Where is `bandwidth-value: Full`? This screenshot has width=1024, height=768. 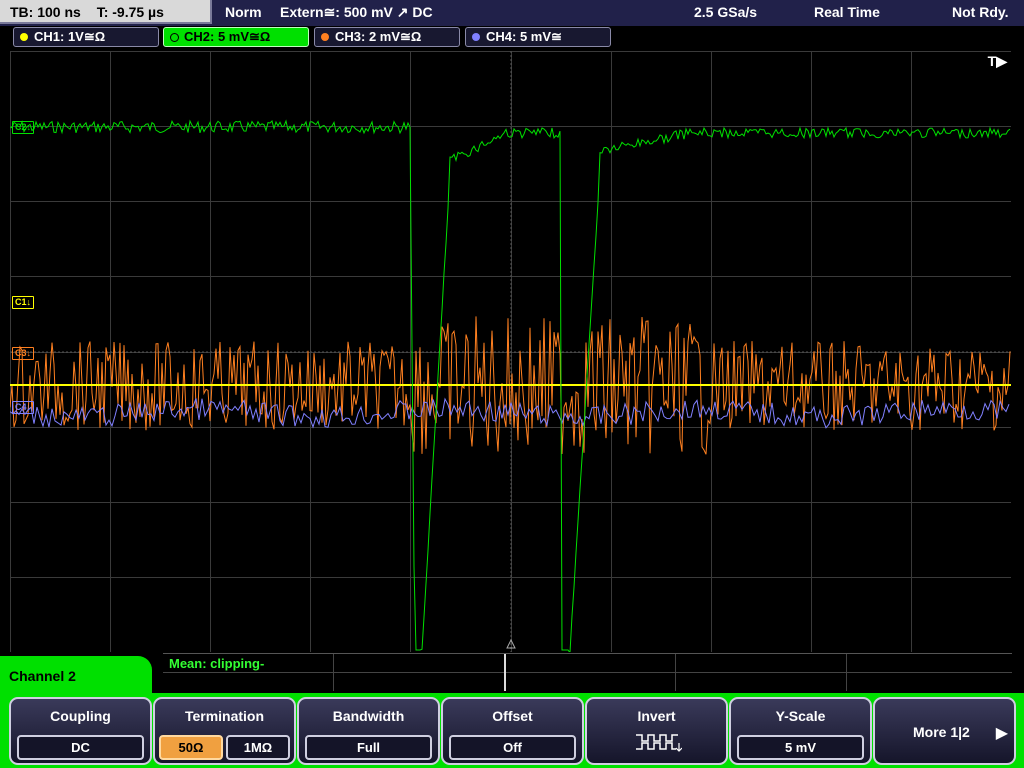 bandwidth-value: Full is located at coordinates (368, 747).